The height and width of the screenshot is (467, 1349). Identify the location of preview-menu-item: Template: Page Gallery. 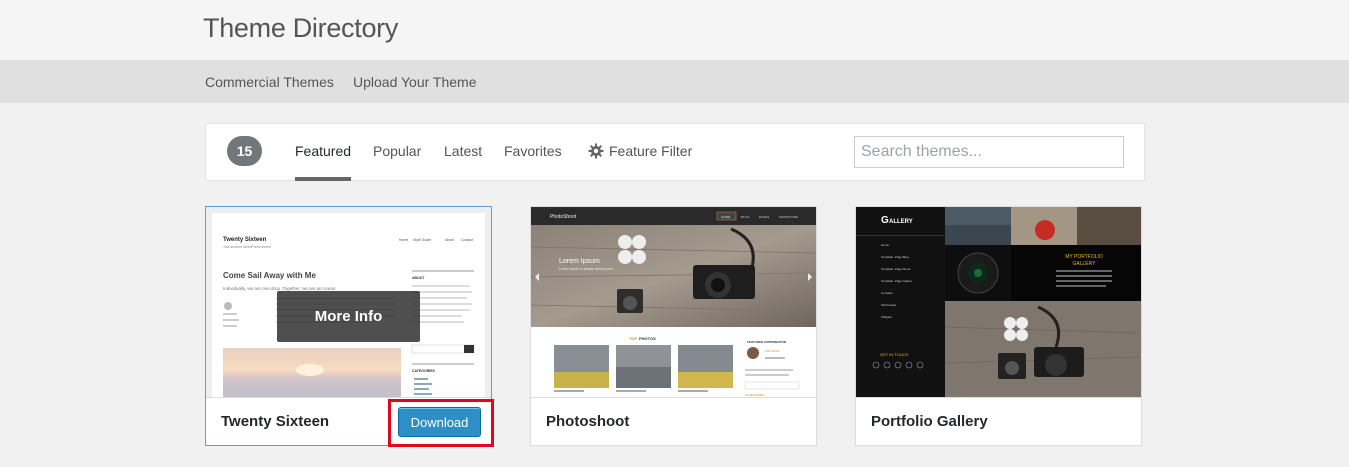
(897, 281).